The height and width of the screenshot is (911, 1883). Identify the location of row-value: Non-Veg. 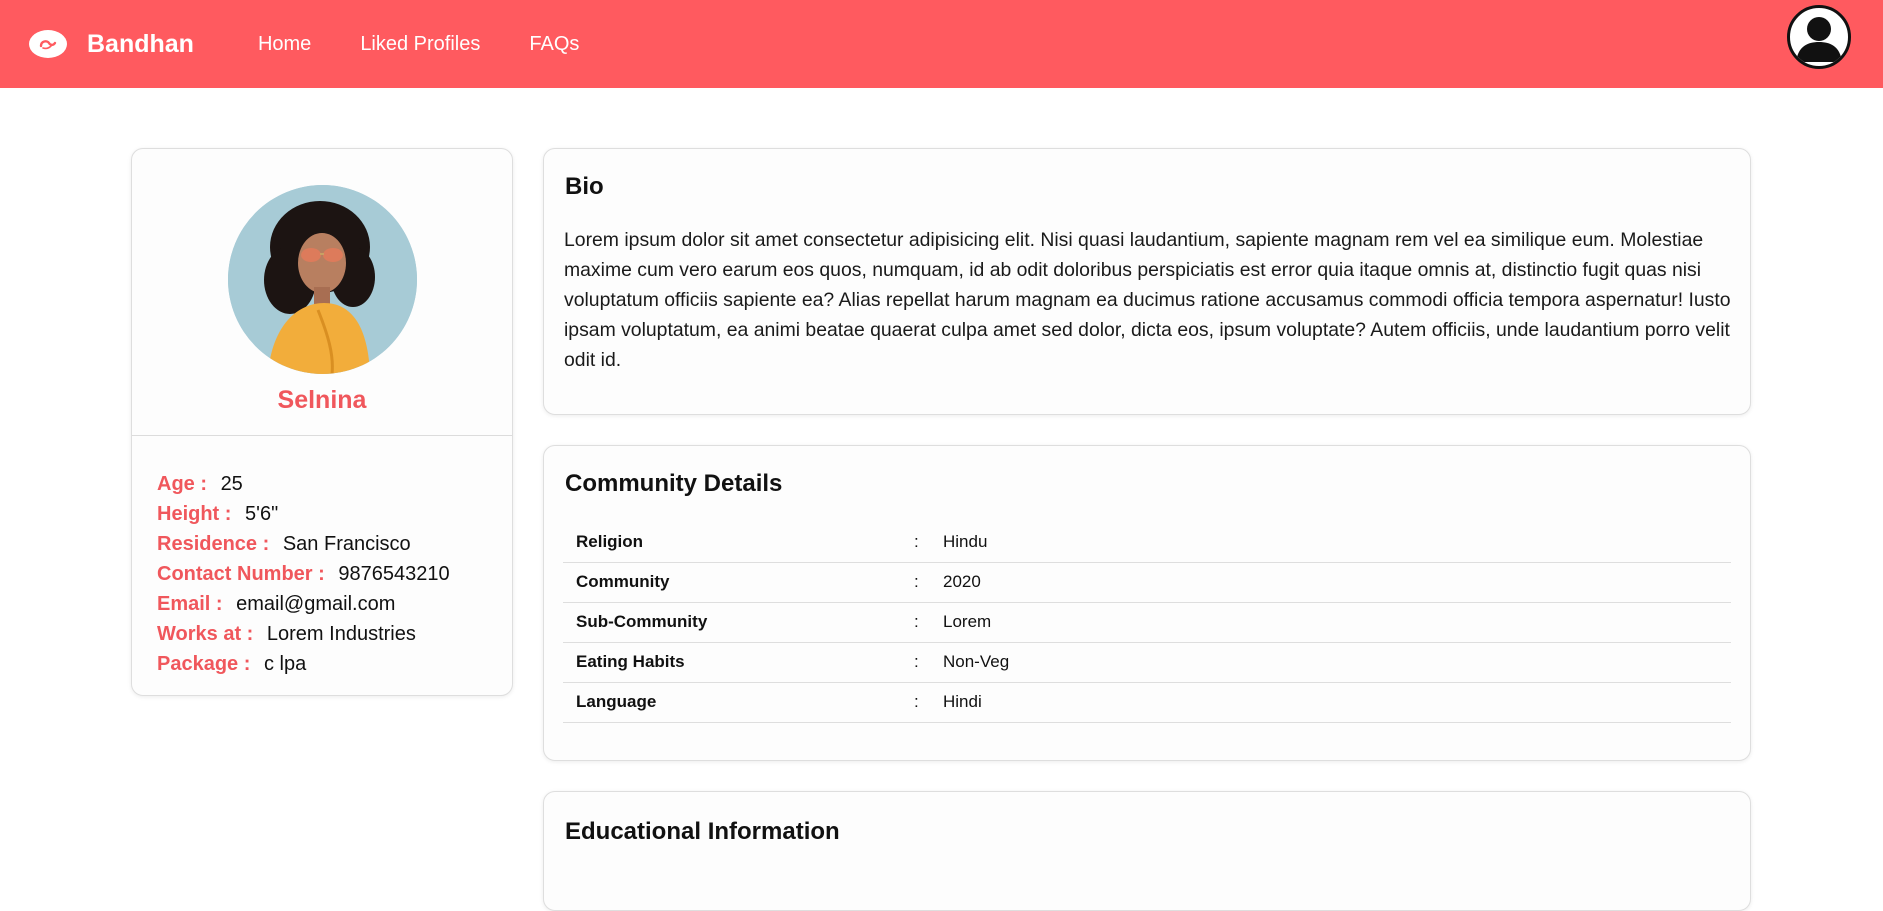
(1337, 662).